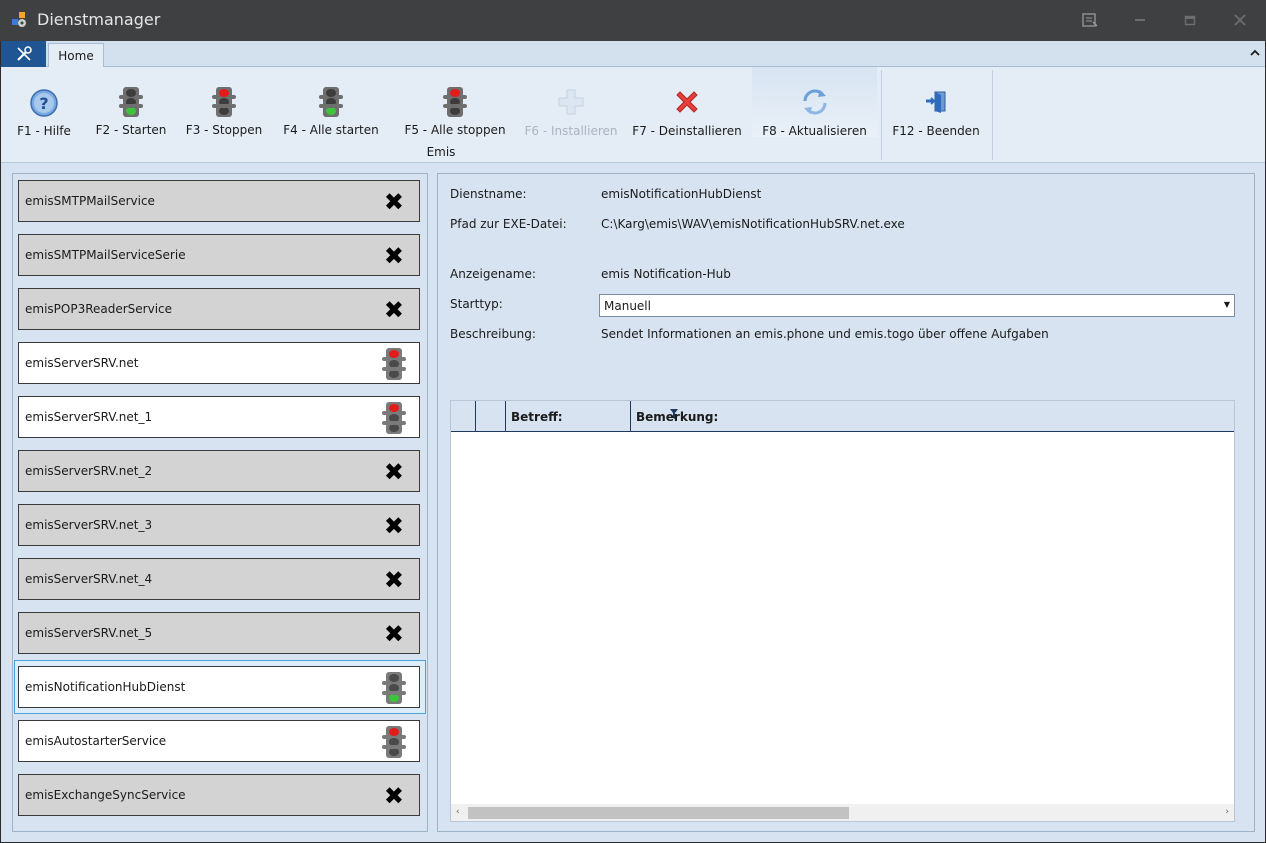 Image resolution: width=1266 pixels, height=843 pixels. What do you see at coordinates (814, 131) in the screenshot?
I see `refresh-button-label: F8 - Aktualisieren` at bounding box center [814, 131].